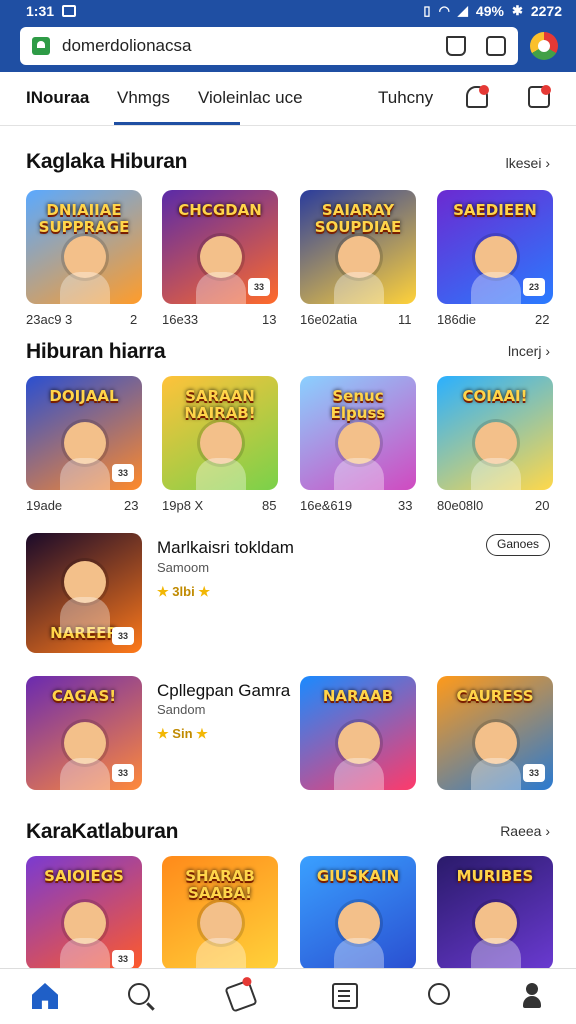 The width and height of the screenshot is (576, 1024). Describe the element at coordinates (358, 404) in the screenshot. I see `tile-art-title: Senuc Elpuss` at that location.